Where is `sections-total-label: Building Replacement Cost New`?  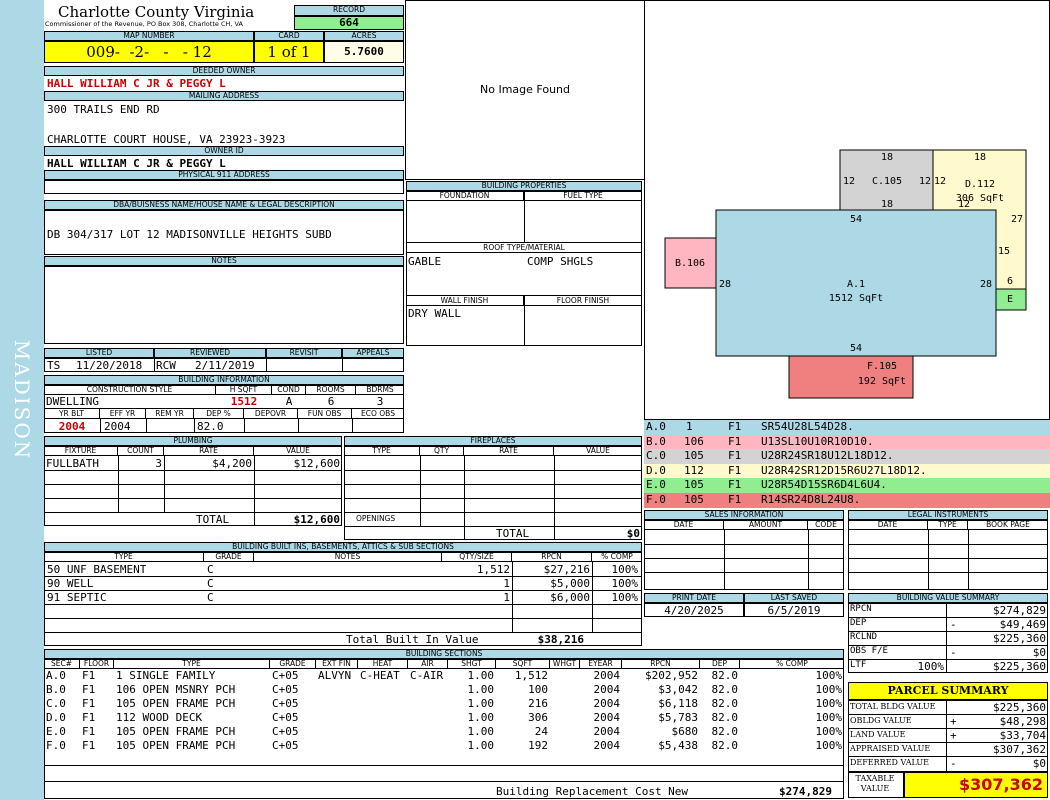
sections-total-label: Building Replacement Cost New is located at coordinates (592, 791).